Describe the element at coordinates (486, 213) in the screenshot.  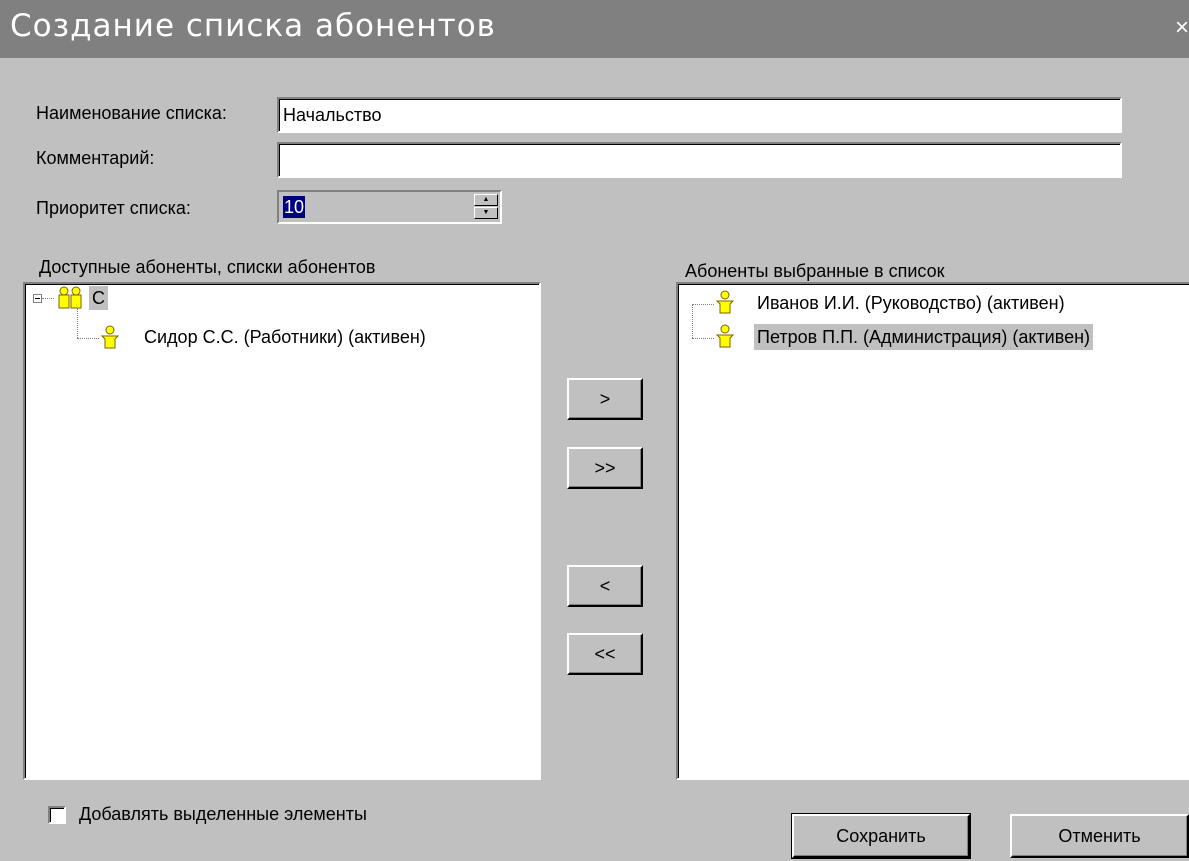
I see `spin-down-arrow-icon: ▼` at that location.